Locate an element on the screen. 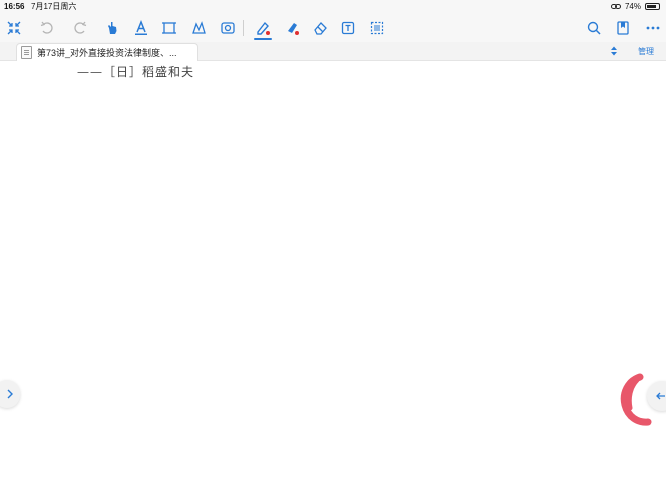 This screenshot has width=666, height=500. collapse-button is located at coordinates (14, 27).